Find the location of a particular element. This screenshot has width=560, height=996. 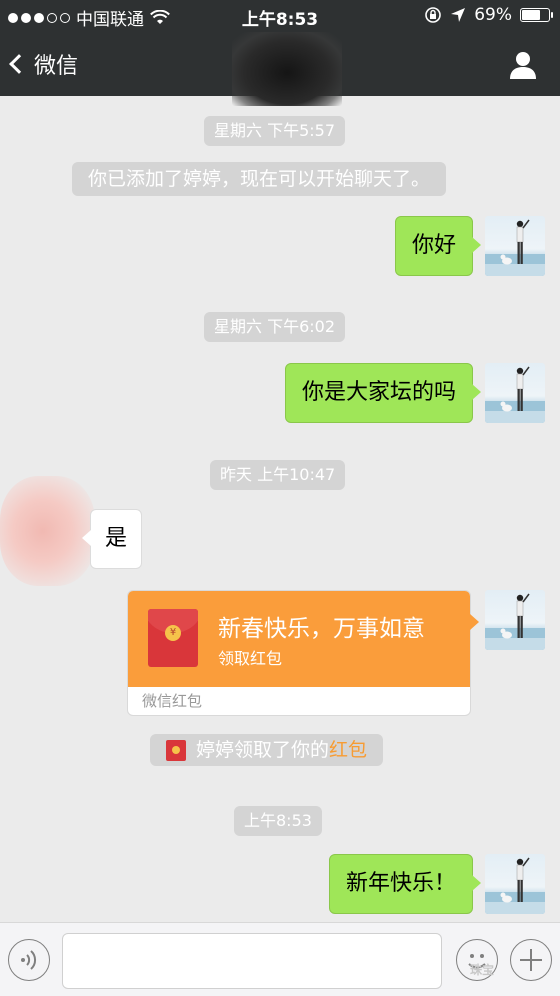

rotation-lock-icon is located at coordinates (433, 15).